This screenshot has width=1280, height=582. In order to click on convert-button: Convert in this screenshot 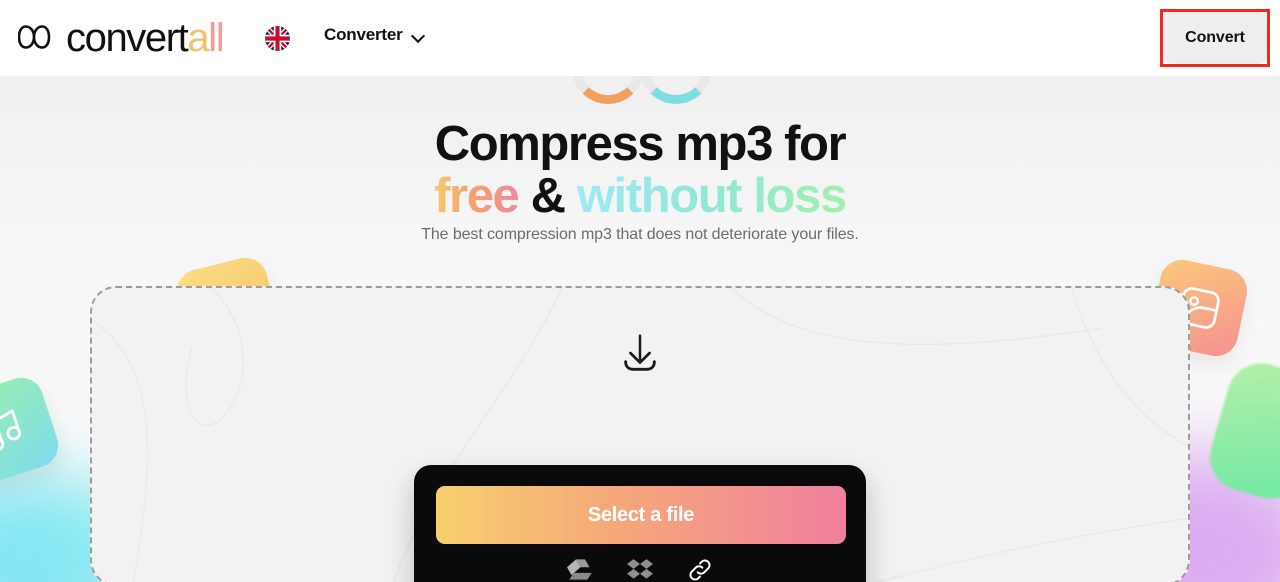, I will do `click(1215, 38)`.